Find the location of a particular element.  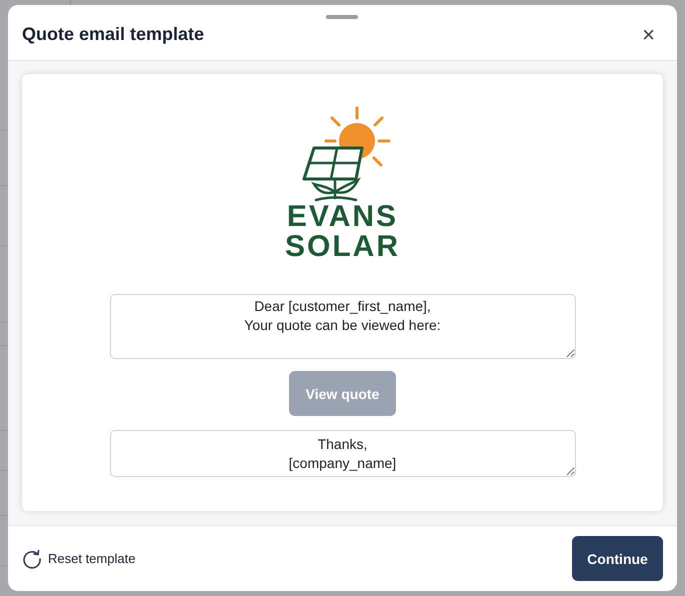

greeting-field: Dear [customer_first_name], Your quote can be viewed here: is located at coordinates (343, 326).